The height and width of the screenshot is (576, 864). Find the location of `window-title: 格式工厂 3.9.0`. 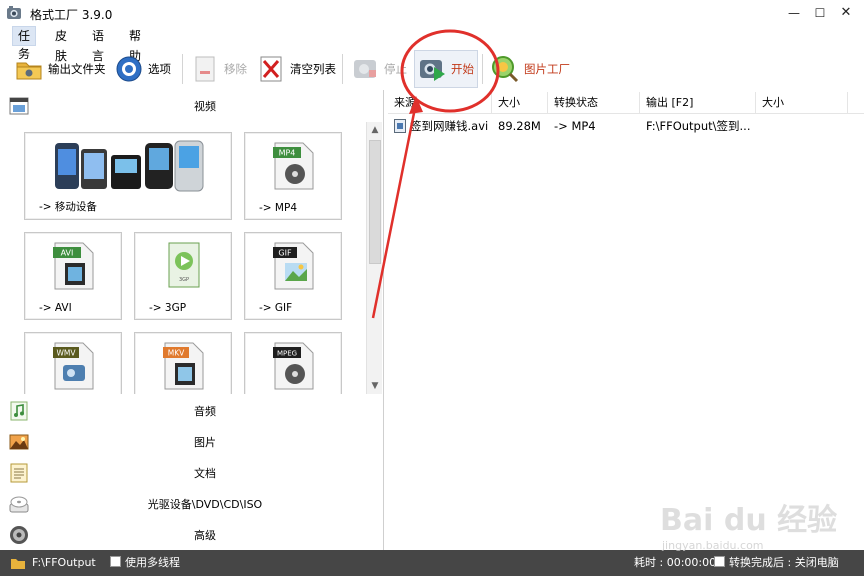

window-title: 格式工厂 3.9.0 is located at coordinates (71, 15).